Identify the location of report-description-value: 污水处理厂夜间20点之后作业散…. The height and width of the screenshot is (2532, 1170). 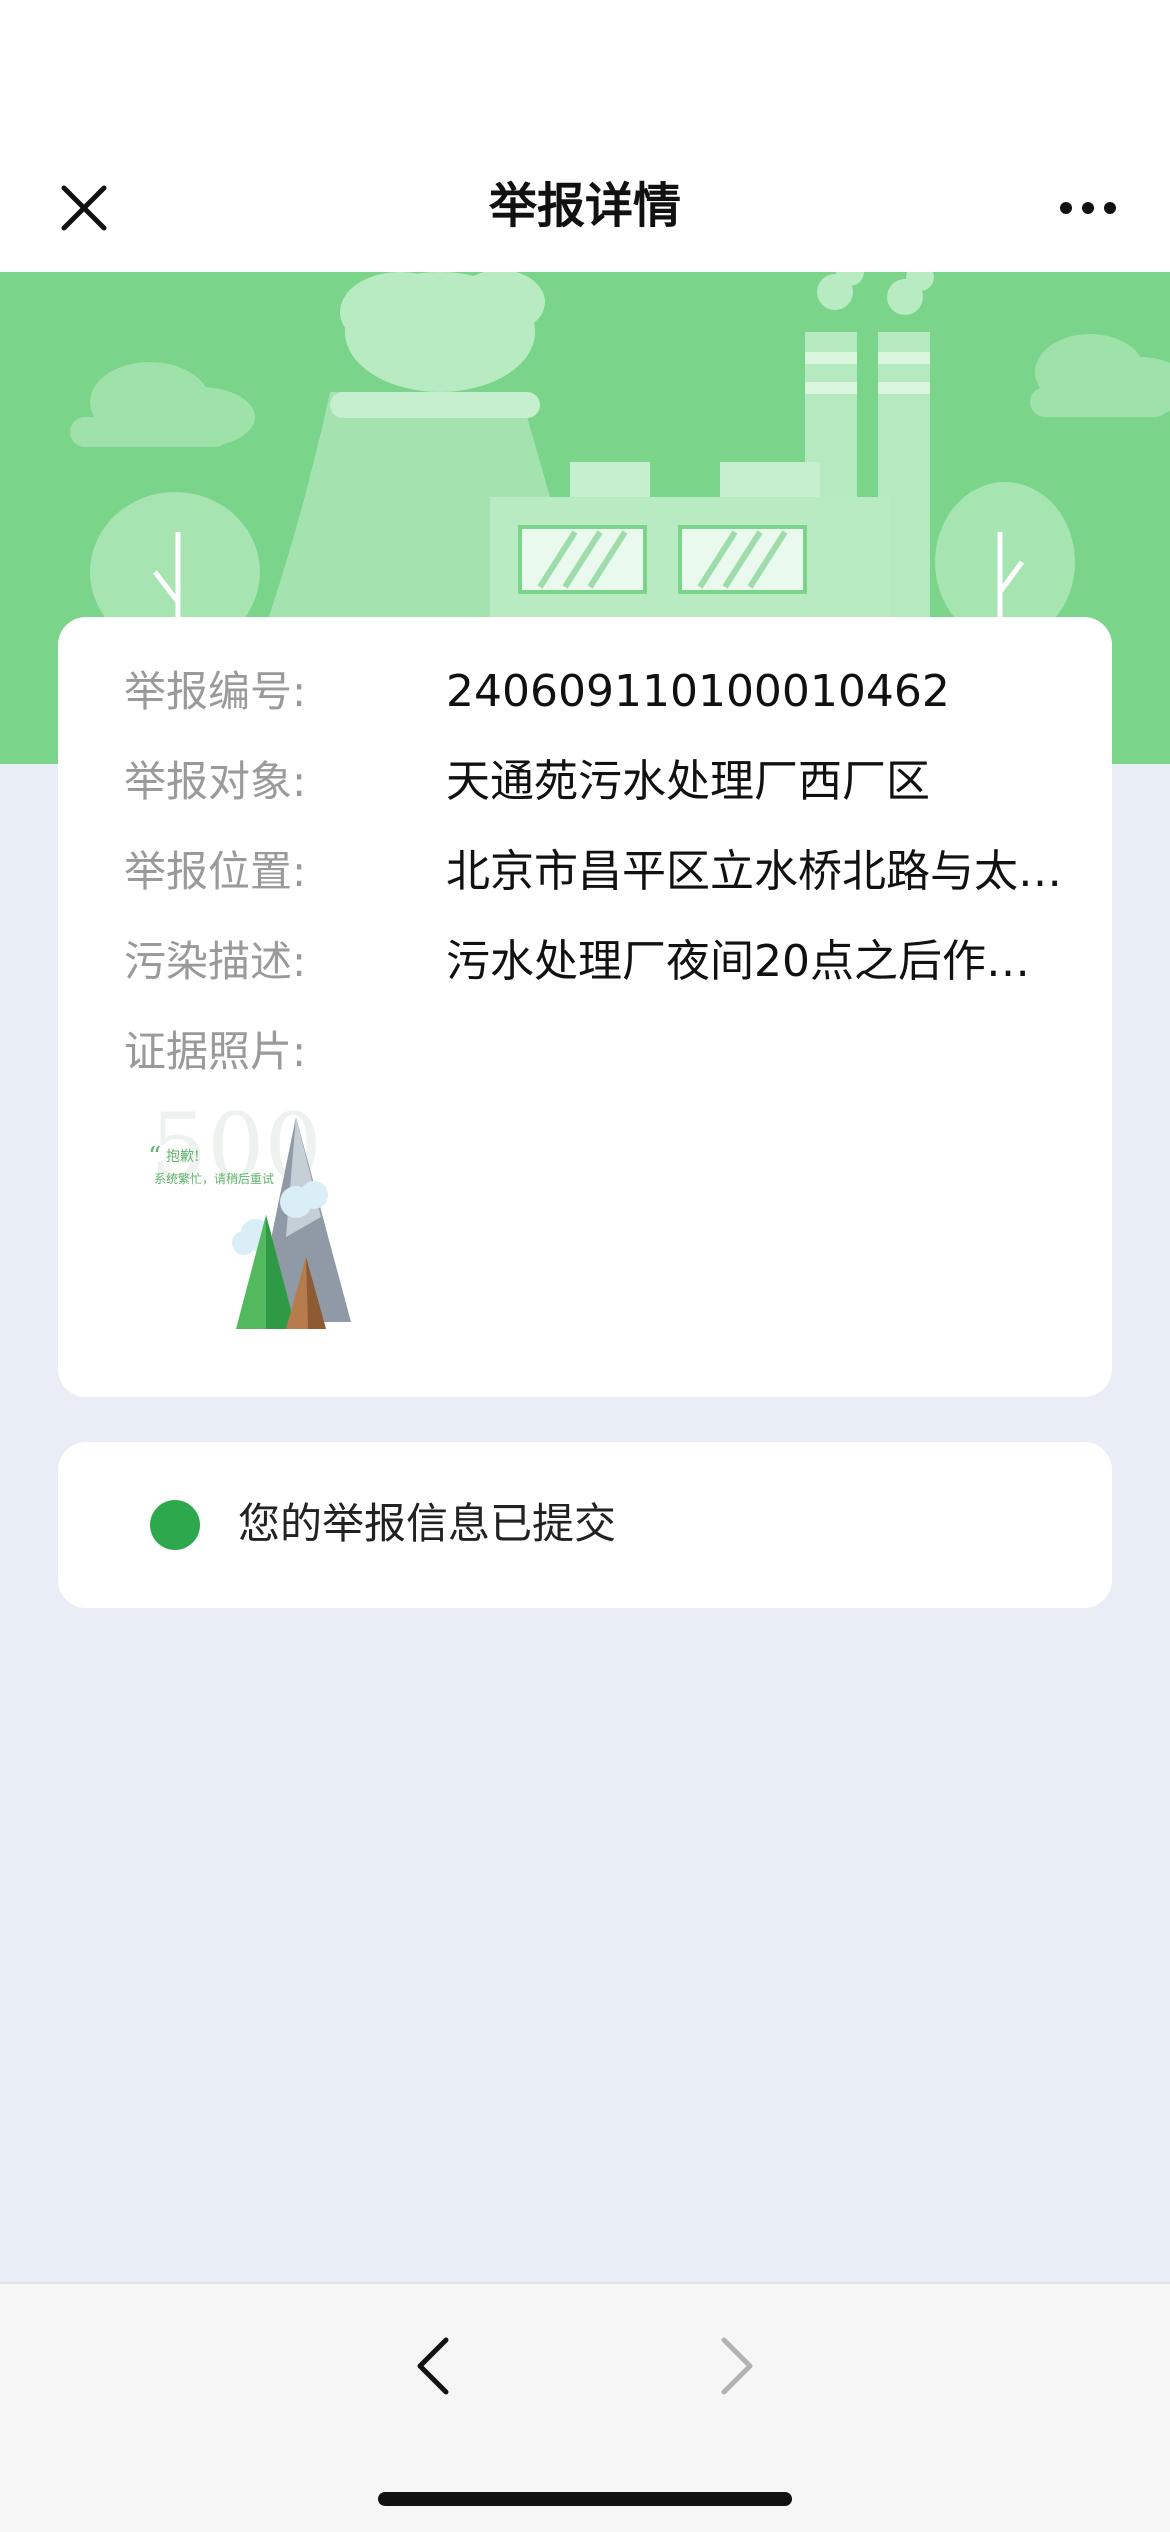
(759, 961).